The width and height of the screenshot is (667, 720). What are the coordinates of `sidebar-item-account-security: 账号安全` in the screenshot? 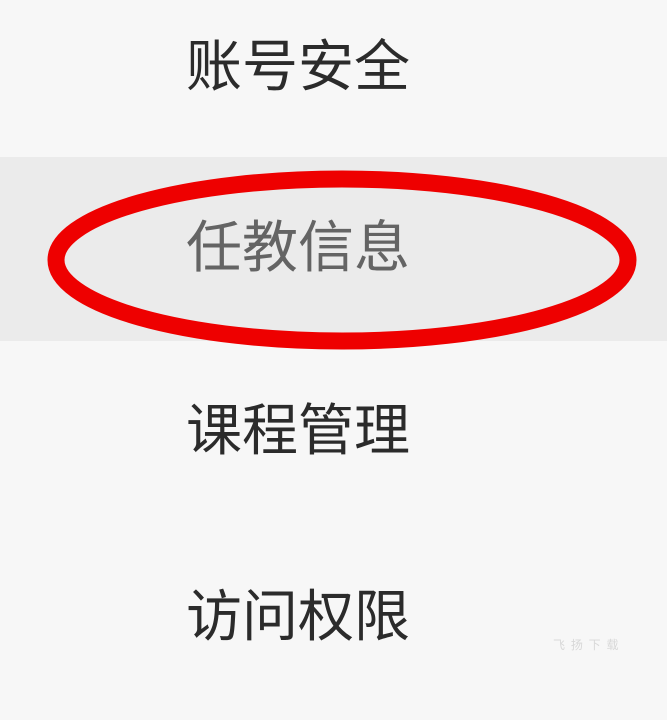 It's located at (333, 68).